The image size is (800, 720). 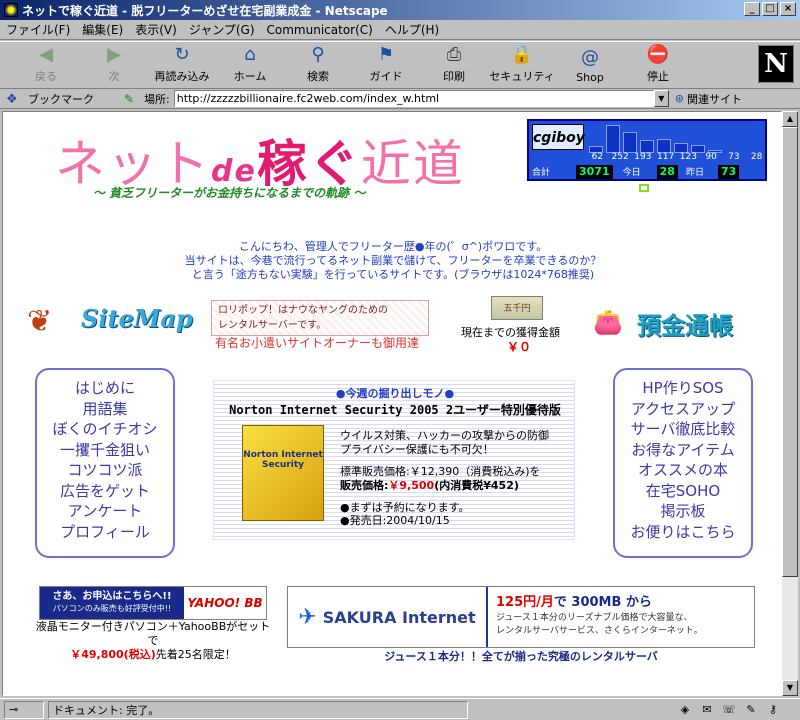 I want to click on location-label: 場所:, so click(x=157, y=99).